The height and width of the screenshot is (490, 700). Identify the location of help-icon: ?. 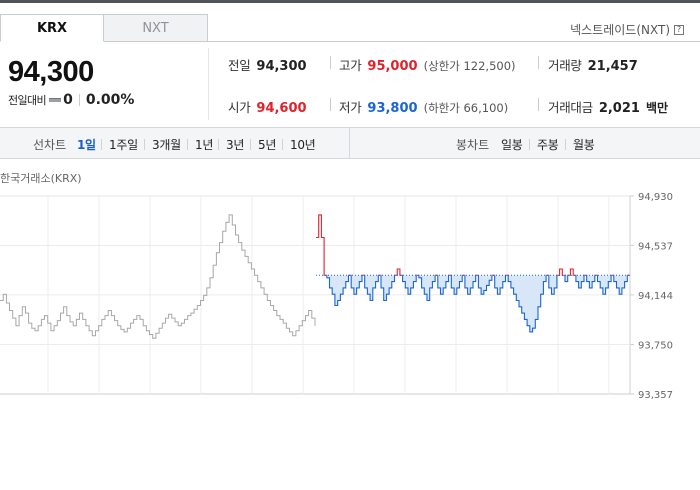
(679, 29).